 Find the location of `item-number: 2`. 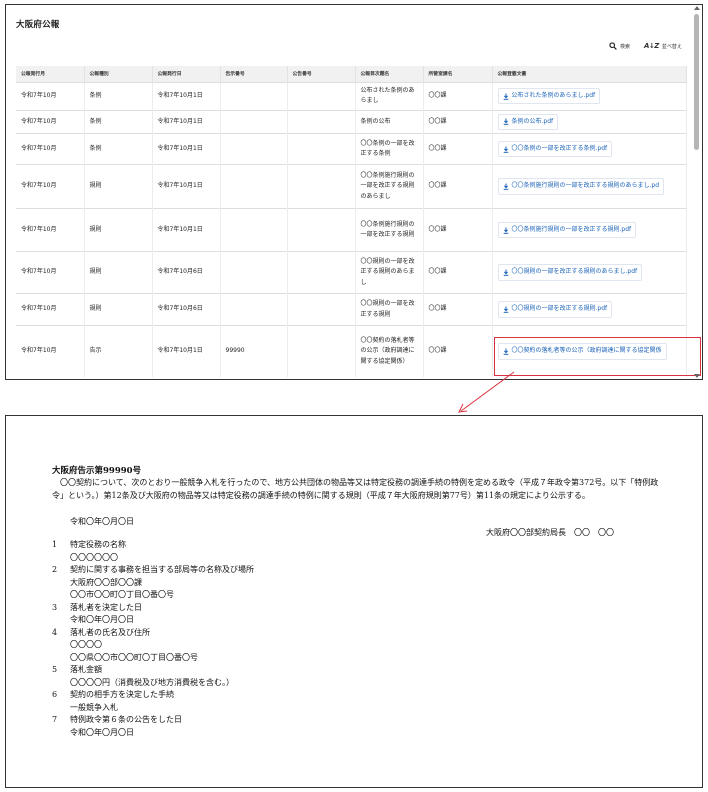

item-number: 2 is located at coordinates (55, 569).